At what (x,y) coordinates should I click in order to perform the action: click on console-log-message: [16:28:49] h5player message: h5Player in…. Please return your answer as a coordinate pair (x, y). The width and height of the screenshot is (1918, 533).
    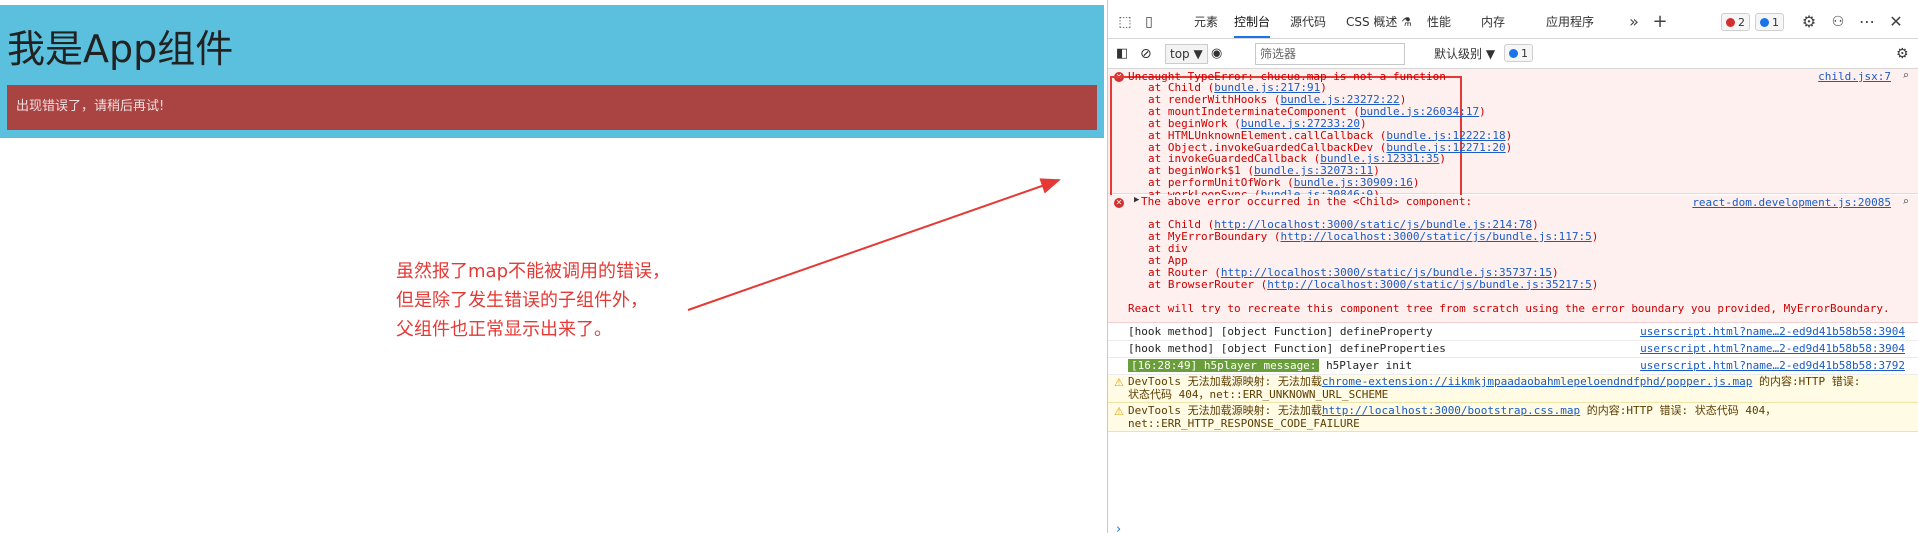
    Looking at the image, I should click on (1513, 366).